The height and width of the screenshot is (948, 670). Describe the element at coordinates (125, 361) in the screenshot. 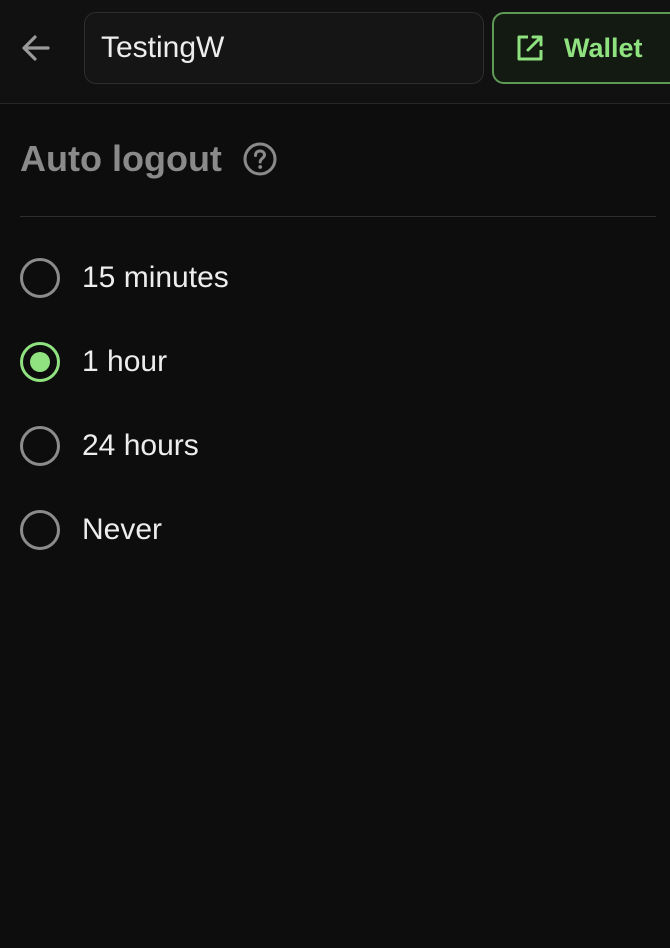

I see `option-label: 1 hour` at that location.